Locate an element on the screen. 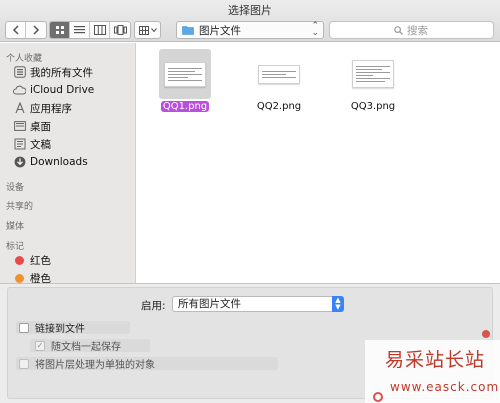 Image resolution: width=500 pixels, height=403 pixels. search-field: 搜索 is located at coordinates (411, 30).